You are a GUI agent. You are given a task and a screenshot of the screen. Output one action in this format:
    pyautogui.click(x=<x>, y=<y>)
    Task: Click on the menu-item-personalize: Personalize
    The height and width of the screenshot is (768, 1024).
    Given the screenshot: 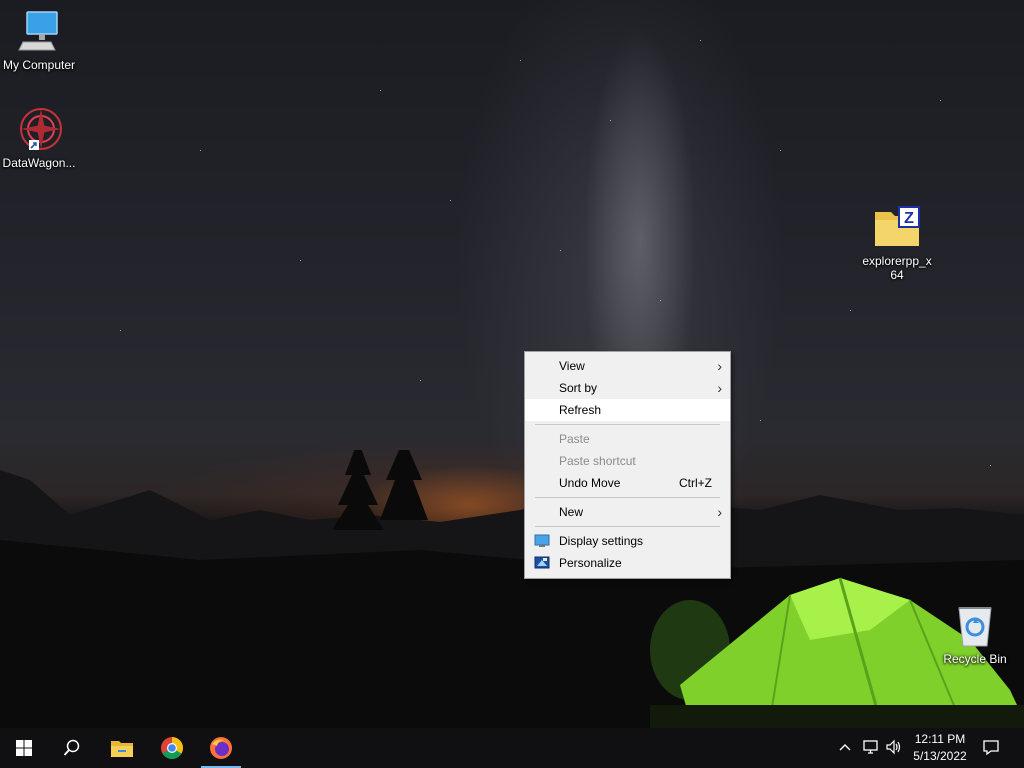 What is the action you would take?
    pyautogui.click(x=627, y=563)
    